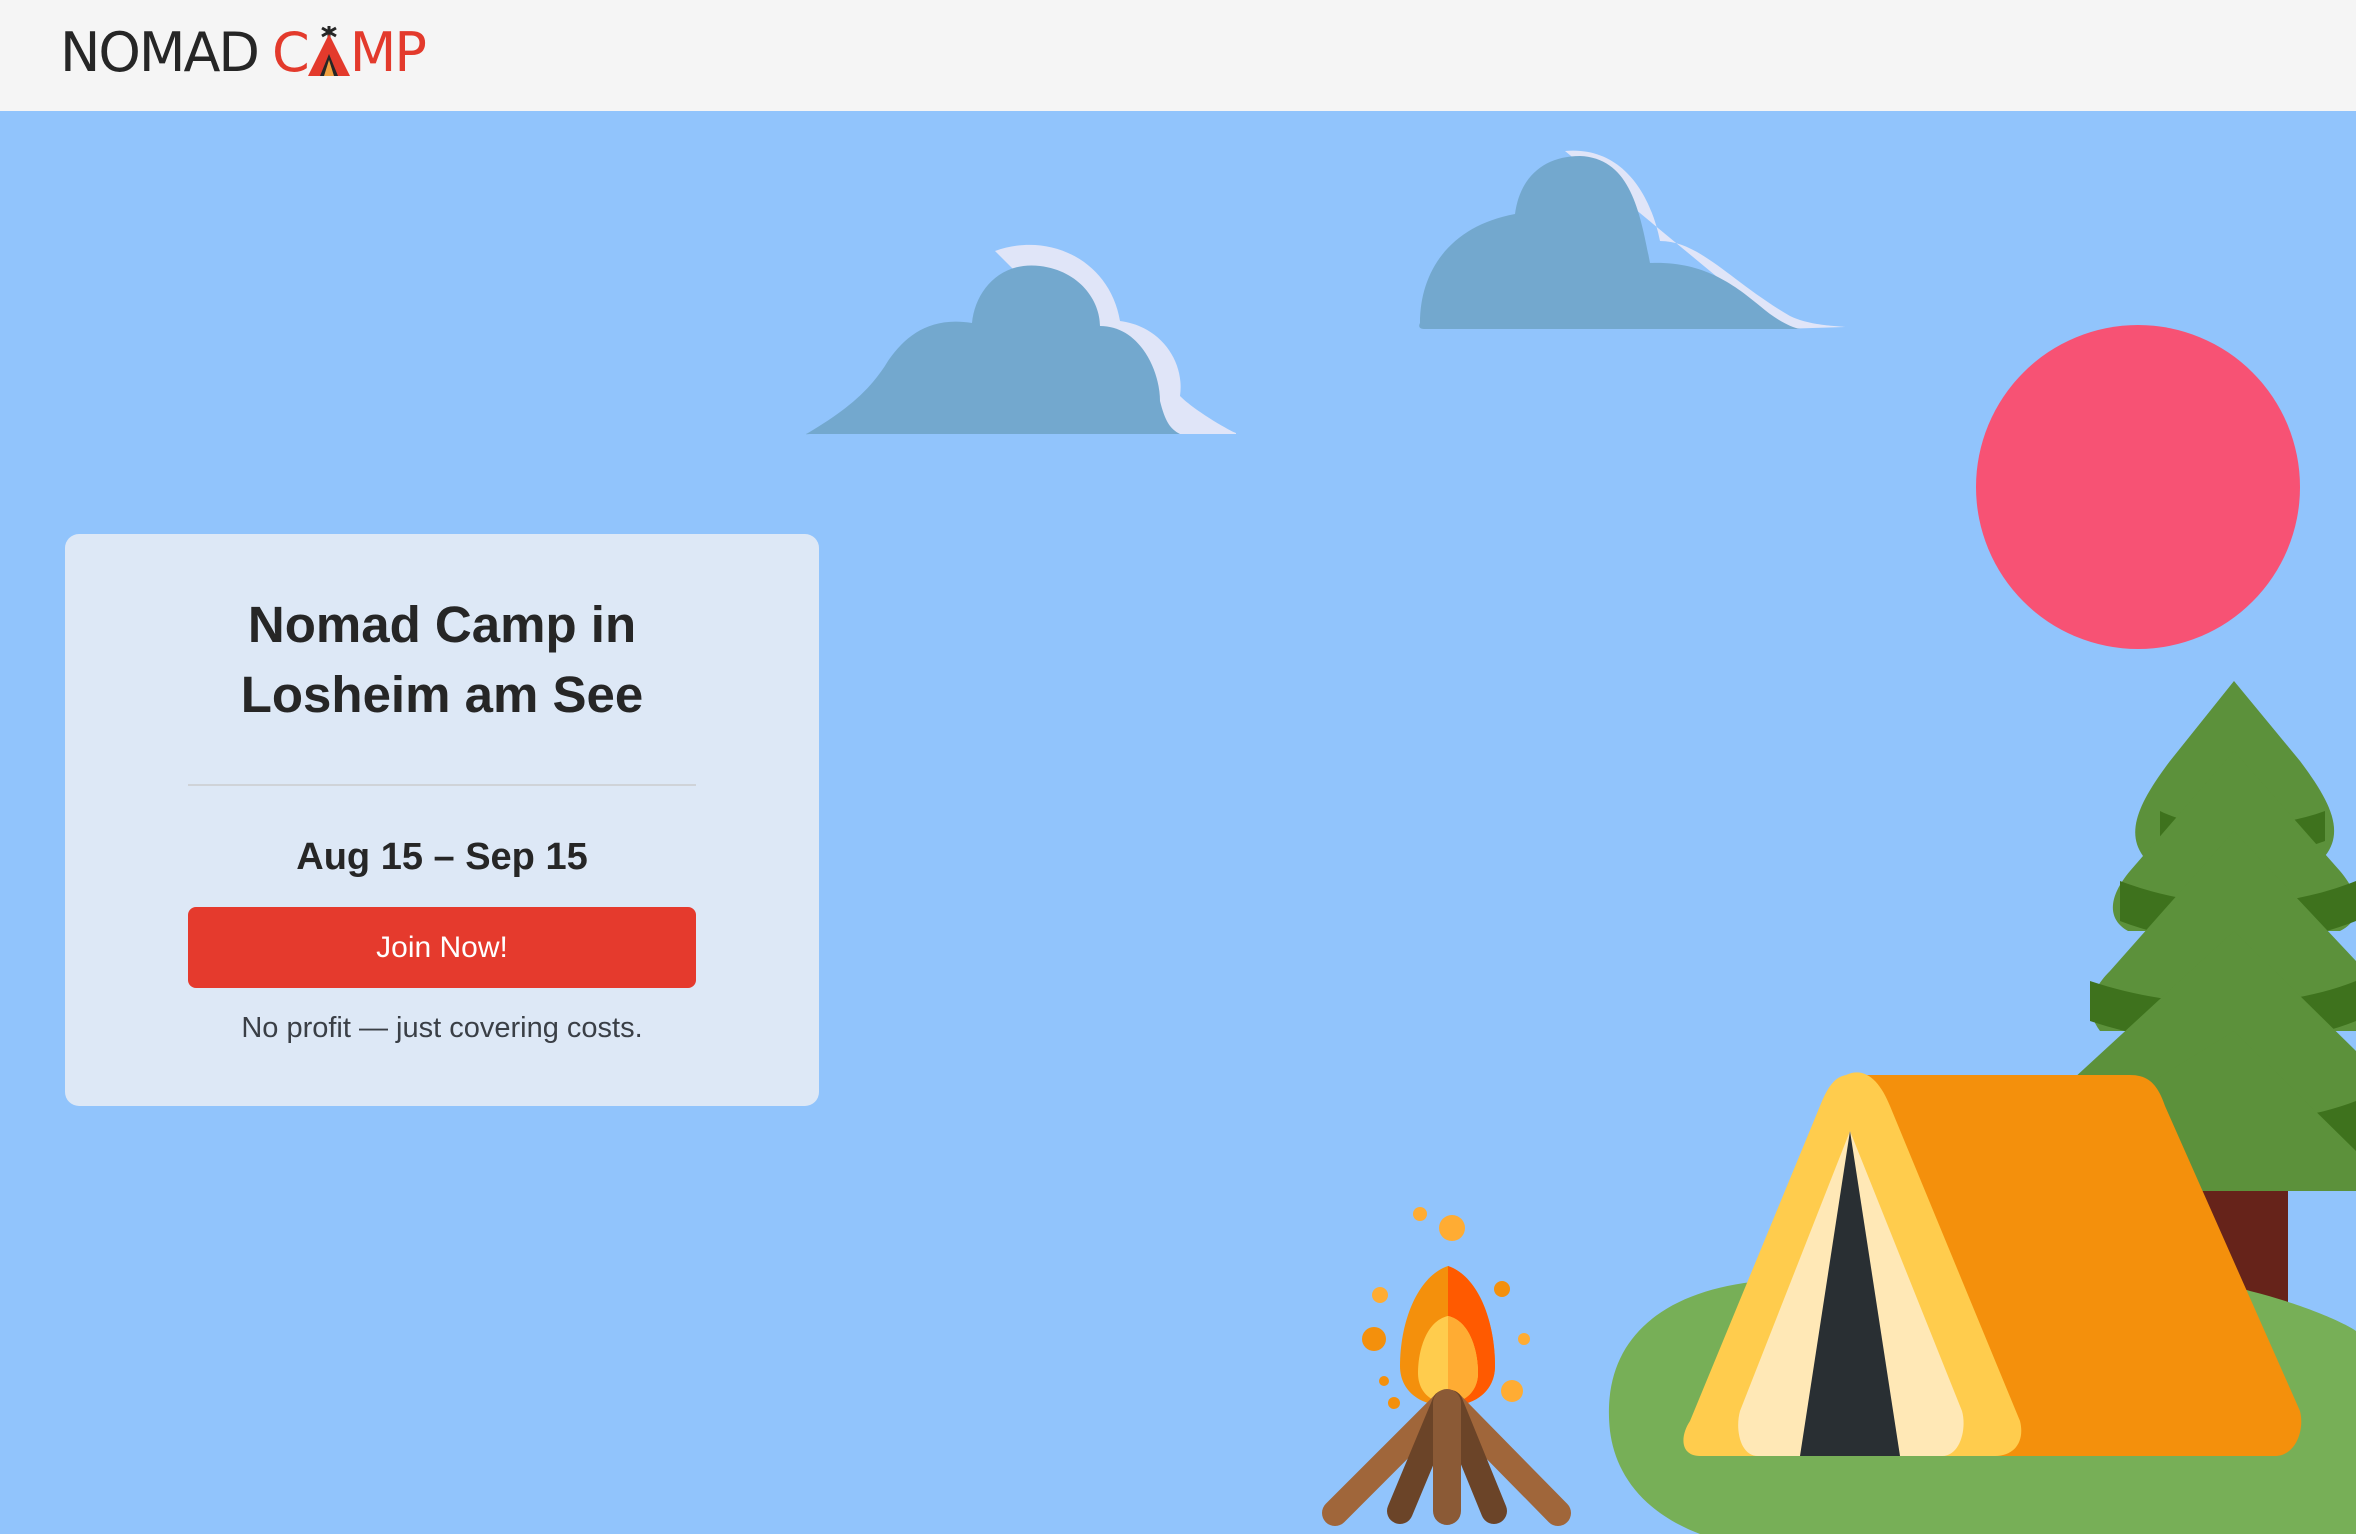 This screenshot has height=1534, width=2356. I want to click on site-logo: NOMAD C MP, so click(243, 52).